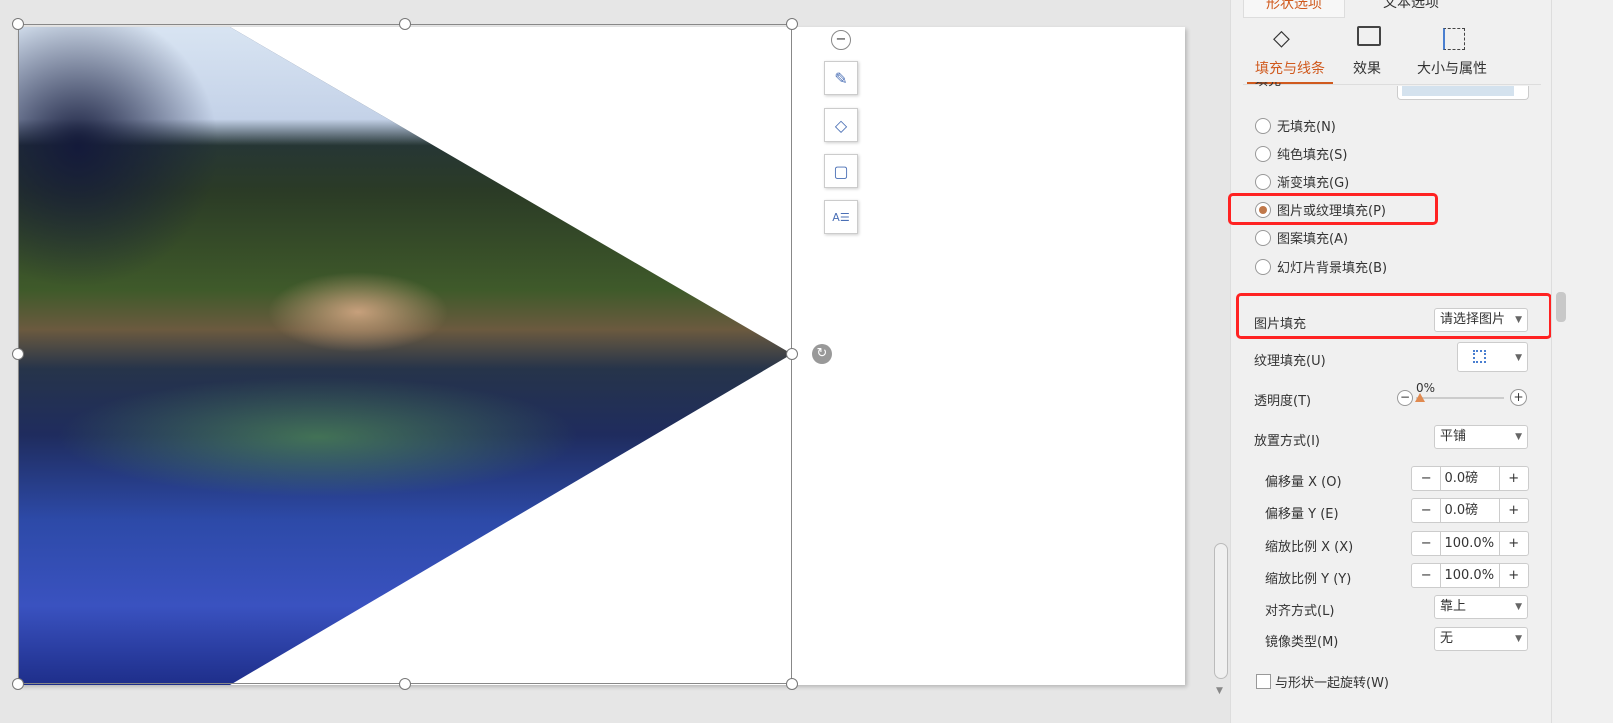 This screenshot has height=723, width=1613. I want to click on rotate-with-shape-label: 与形状一起旋转(W), so click(1332, 683).